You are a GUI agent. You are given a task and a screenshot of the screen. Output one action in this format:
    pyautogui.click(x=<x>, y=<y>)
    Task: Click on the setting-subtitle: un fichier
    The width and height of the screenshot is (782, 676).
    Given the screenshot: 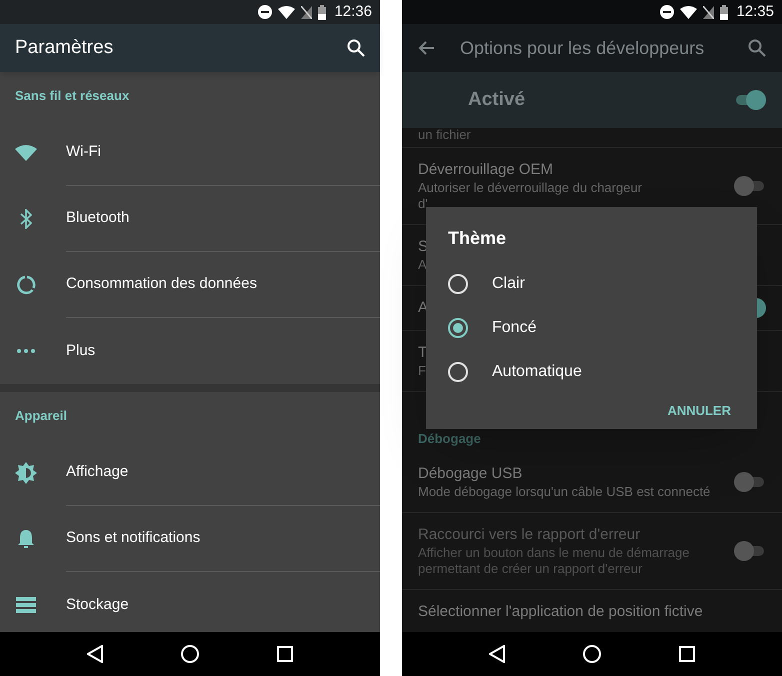 What is the action you would take?
    pyautogui.click(x=445, y=135)
    